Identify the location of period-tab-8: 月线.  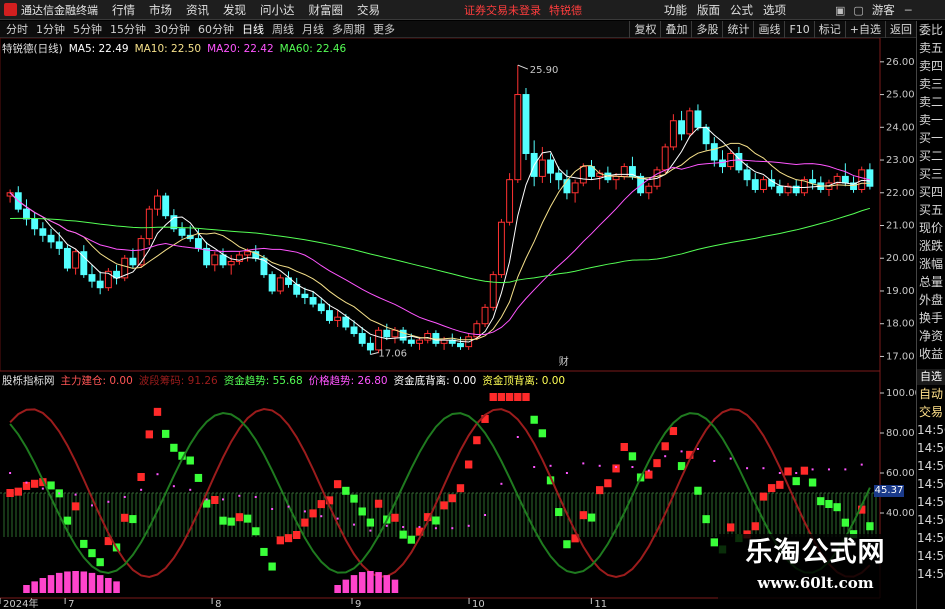
(313, 29).